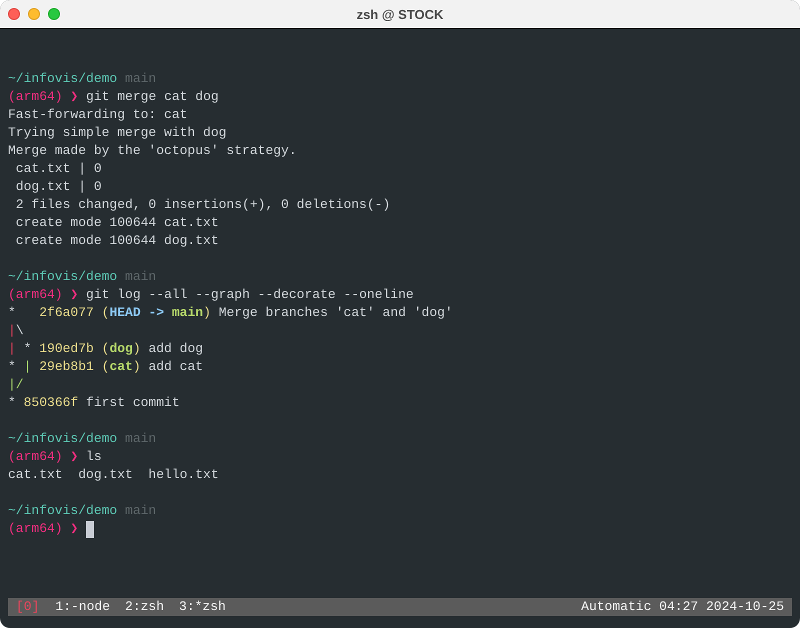 This screenshot has width=800, height=628. Describe the element at coordinates (94, 403) in the screenshot. I see `output-line: * 850366f first commit` at that location.